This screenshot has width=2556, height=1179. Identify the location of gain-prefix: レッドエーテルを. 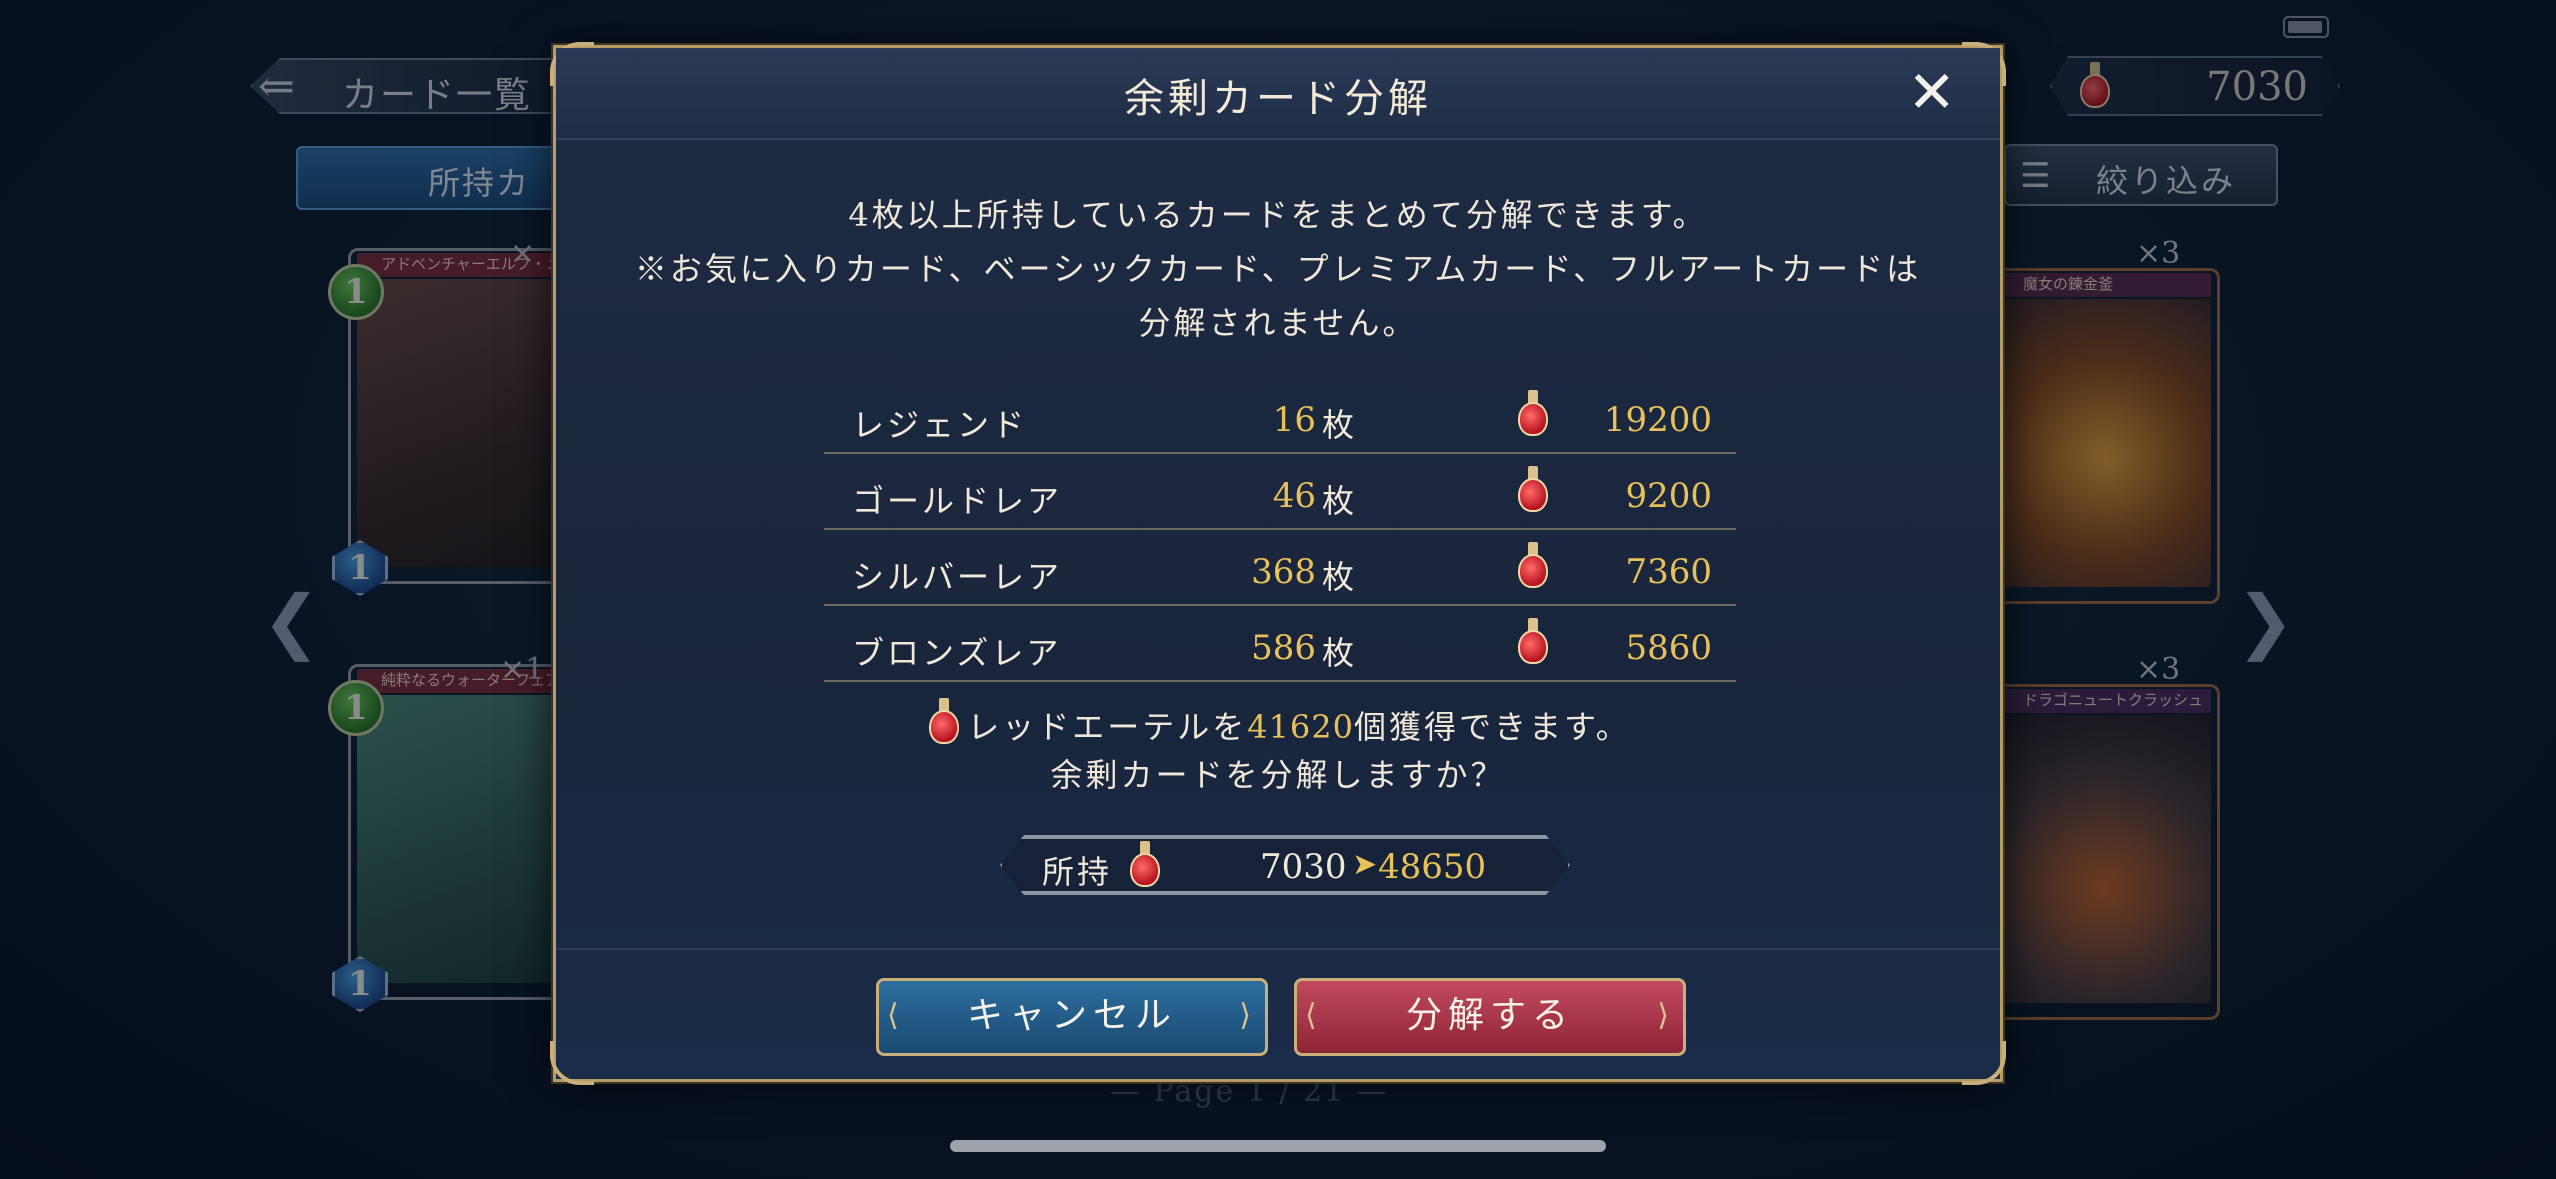
(1107, 727).